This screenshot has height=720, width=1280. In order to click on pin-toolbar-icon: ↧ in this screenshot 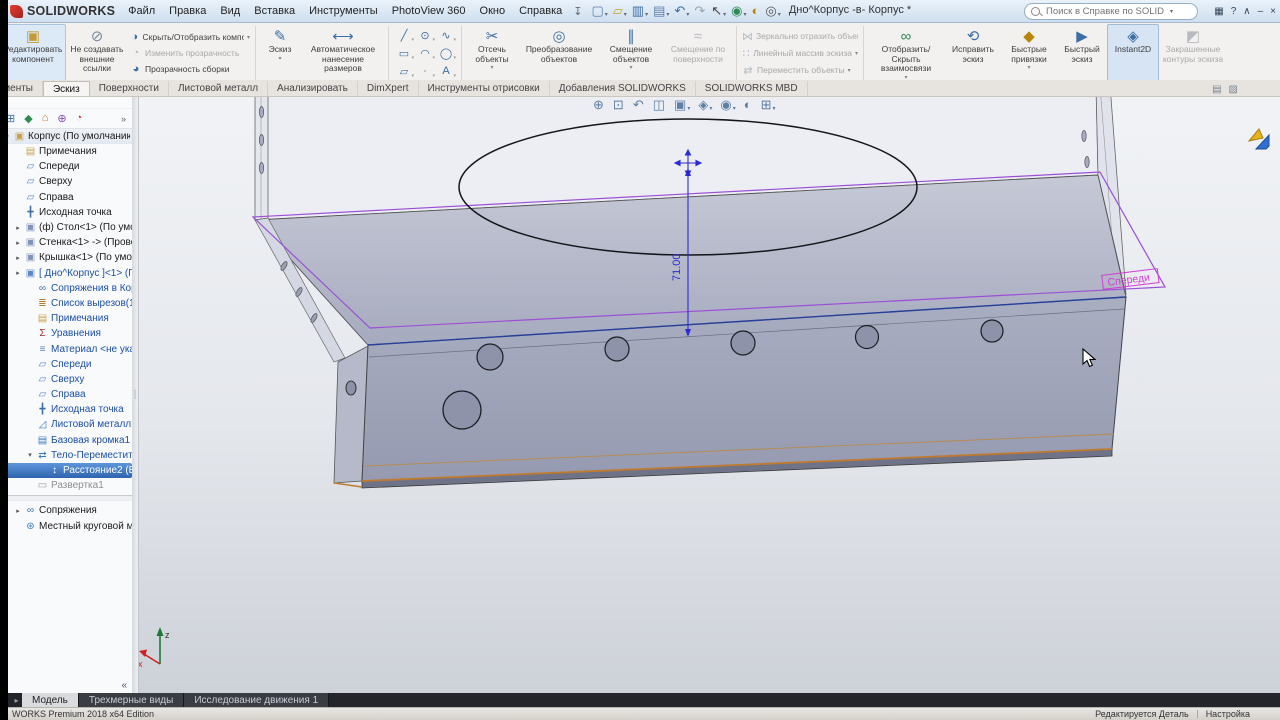, I will do `click(577, 11)`.